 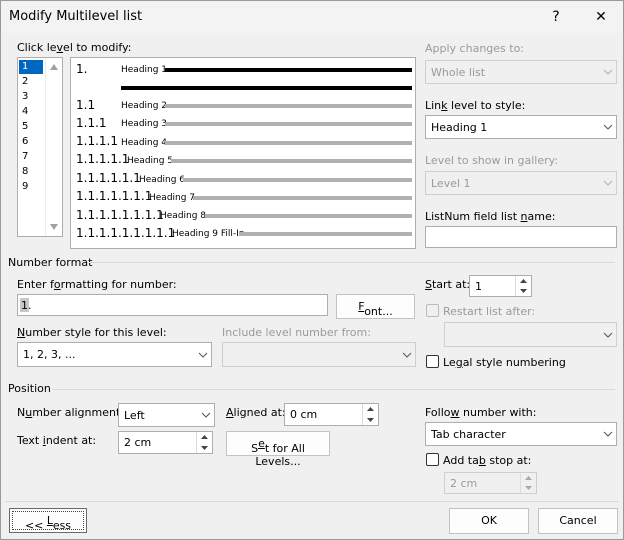 I want to click on start-at-label: Start at:, so click(x=448, y=284).